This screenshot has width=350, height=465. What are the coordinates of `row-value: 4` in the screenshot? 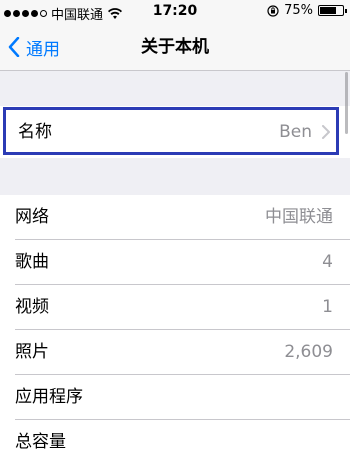 It's located at (327, 262).